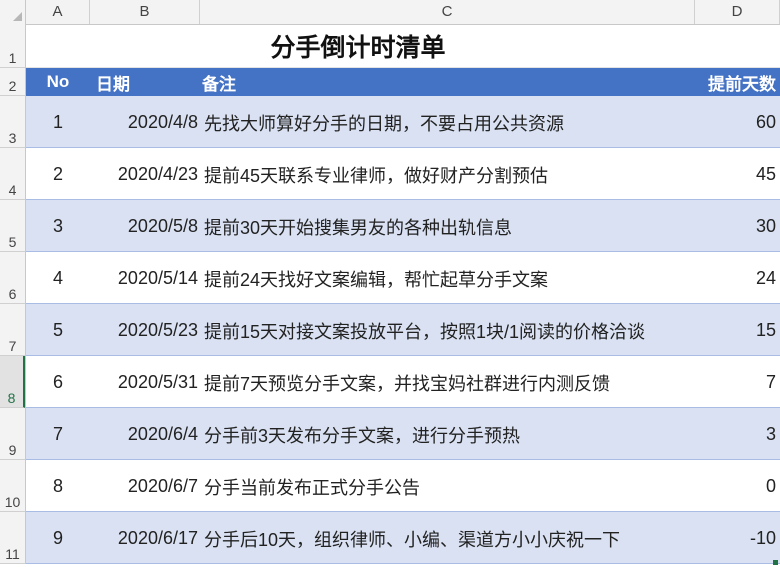 The image size is (780, 567). I want to click on cell-no: 5, so click(58, 329).